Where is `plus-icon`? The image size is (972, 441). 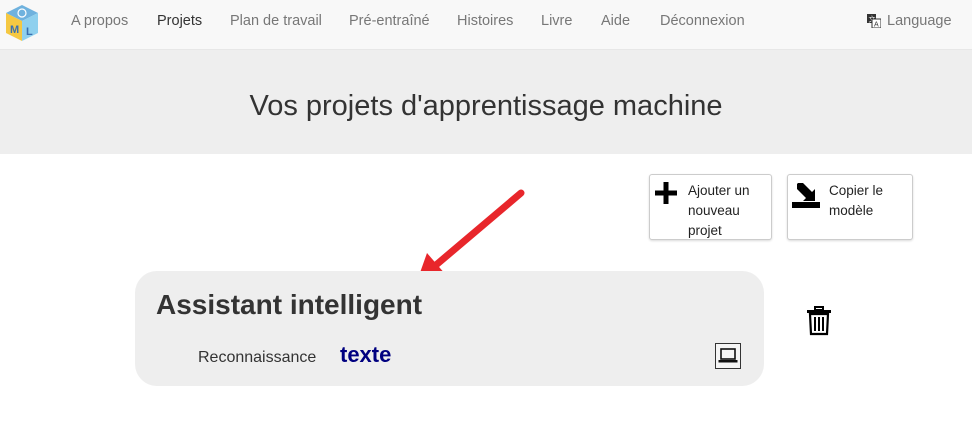
plus-icon is located at coordinates (666, 195).